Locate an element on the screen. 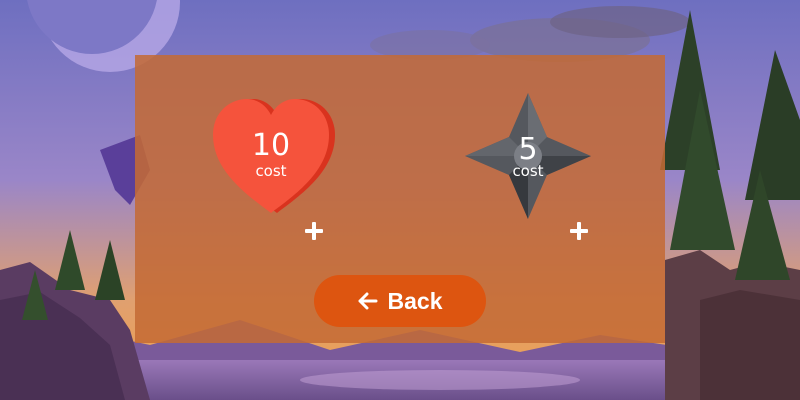  add-heart-button is located at coordinates (314, 231).